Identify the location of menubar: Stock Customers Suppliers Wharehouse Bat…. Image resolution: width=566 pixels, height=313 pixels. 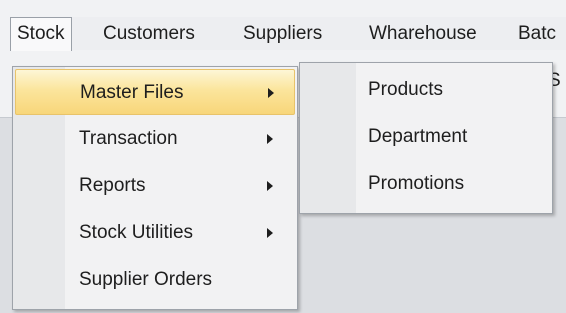
(288, 34).